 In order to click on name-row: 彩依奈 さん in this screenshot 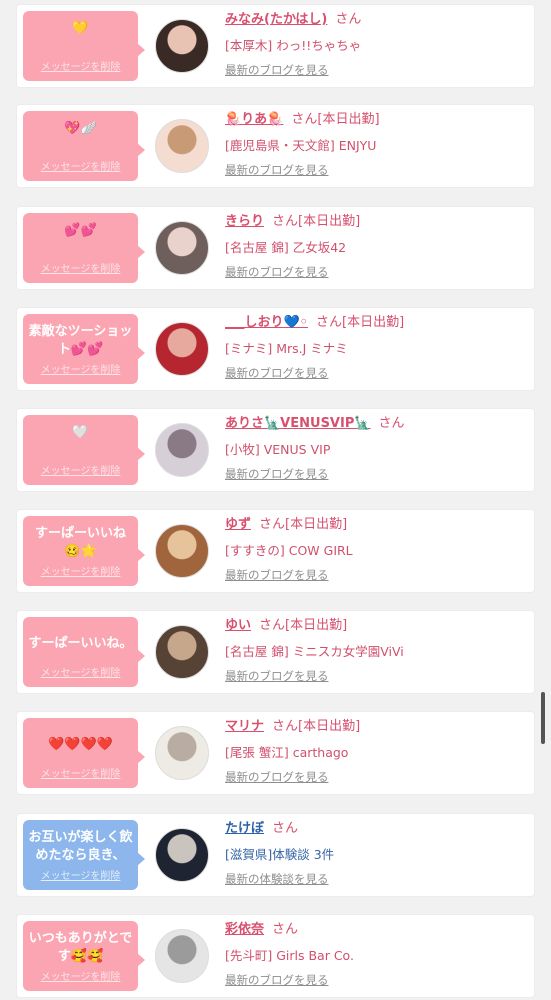, I will do `click(261, 930)`.